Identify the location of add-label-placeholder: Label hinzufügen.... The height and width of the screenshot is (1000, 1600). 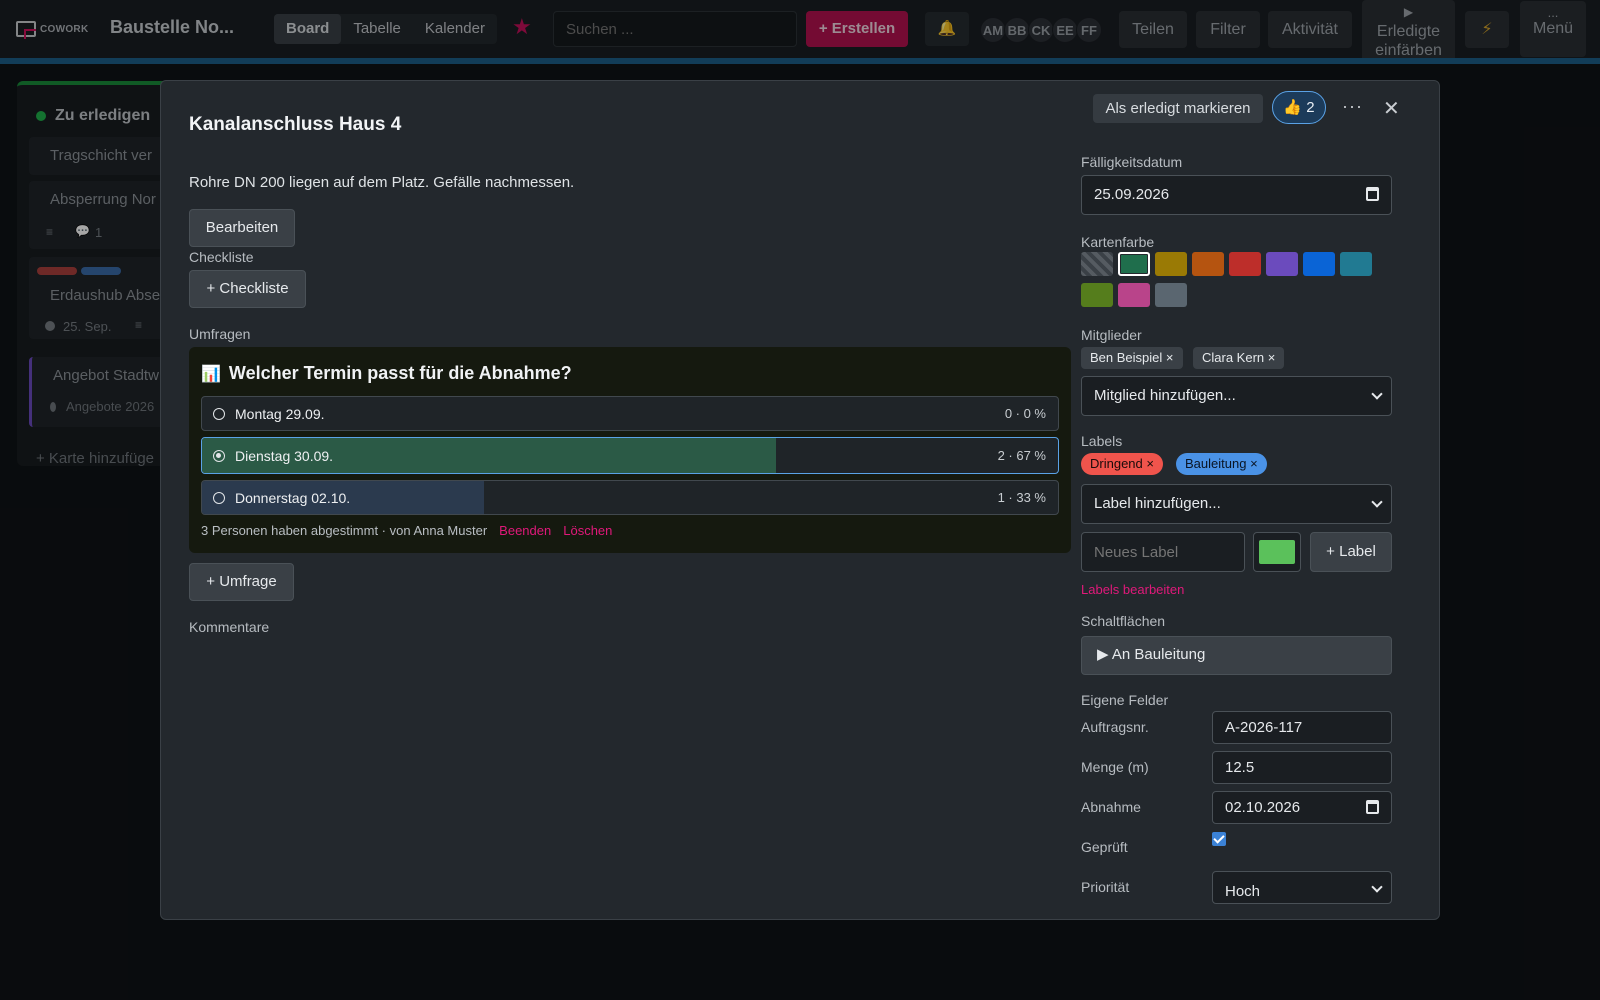
(1157, 503).